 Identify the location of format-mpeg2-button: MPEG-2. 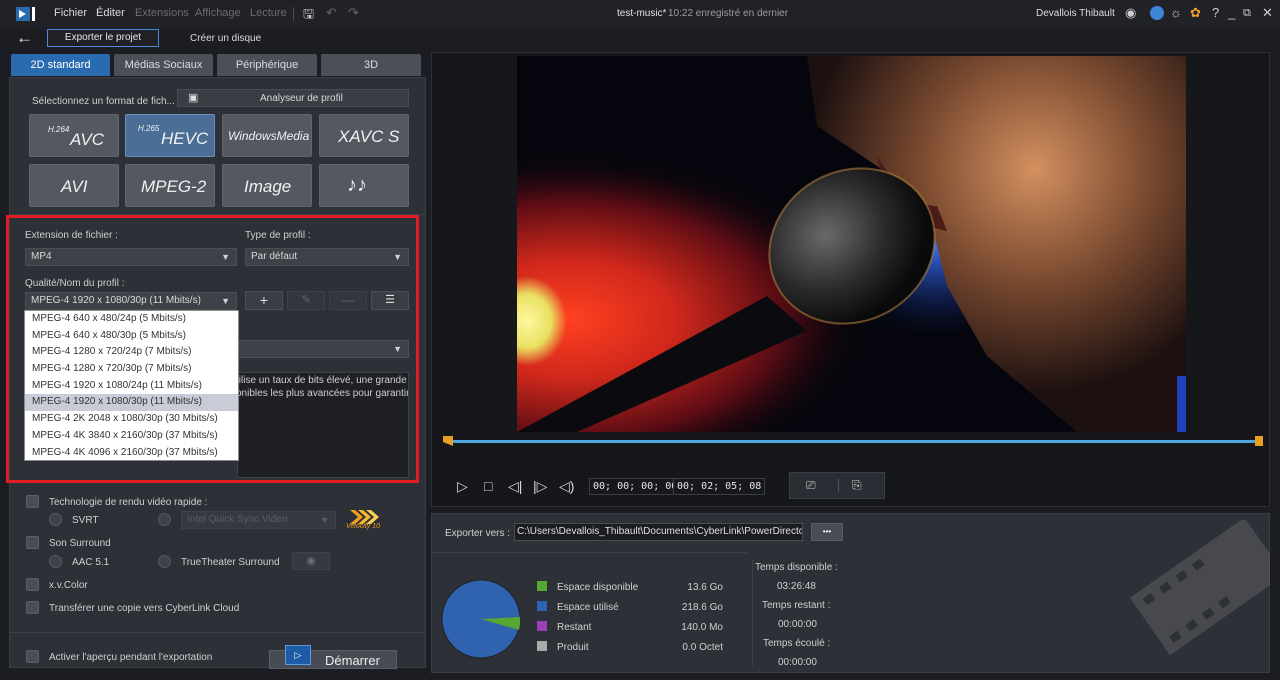
(170, 185).